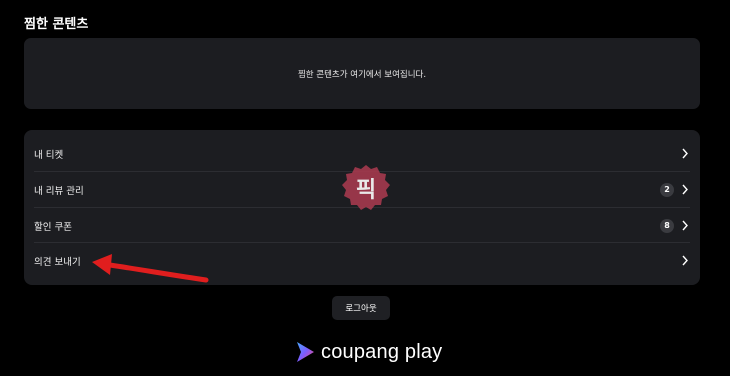 The width and height of the screenshot is (730, 376). I want to click on watermark-stamp: 픽, so click(366, 188).